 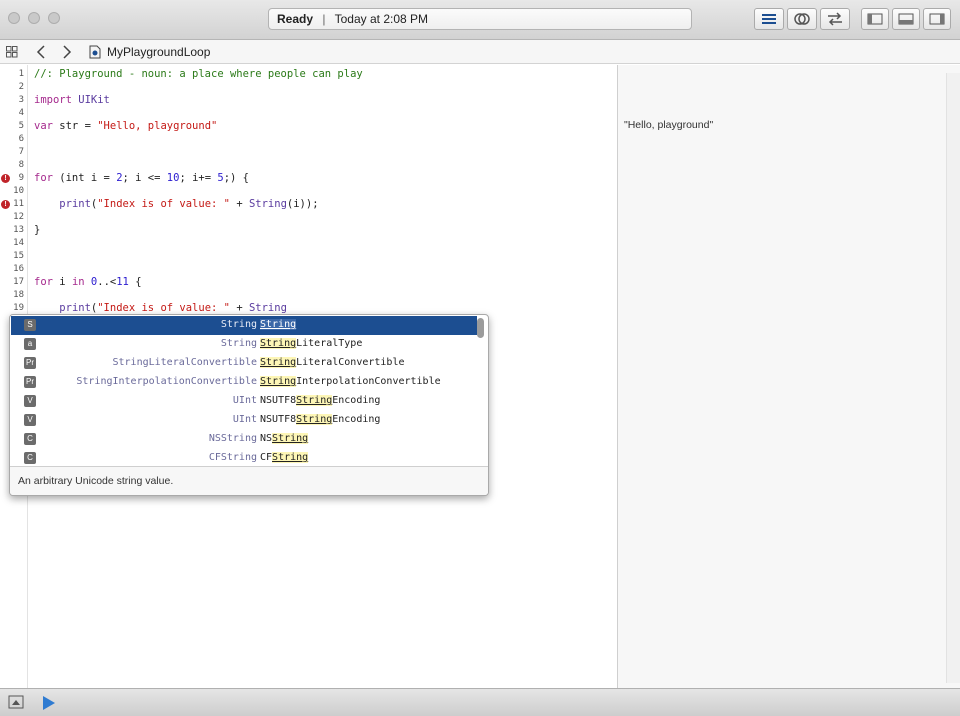 What do you see at coordinates (480, 328) in the screenshot?
I see `completion-scrollbar` at bounding box center [480, 328].